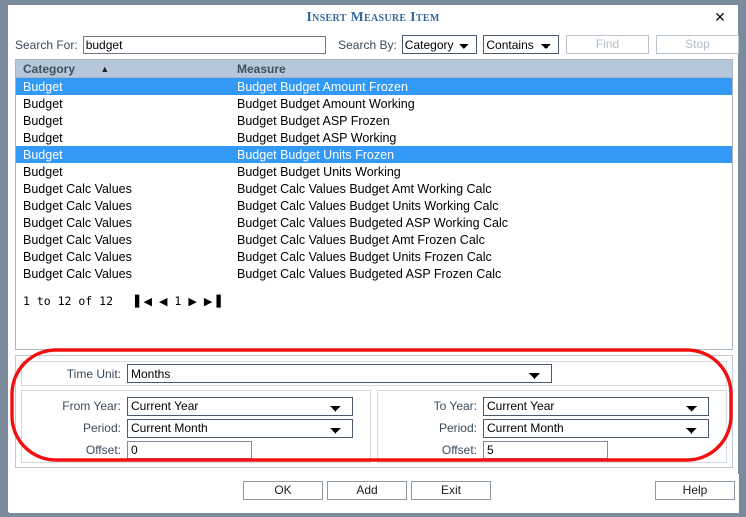  What do you see at coordinates (326, 103) in the screenshot?
I see `cell-measure: Budget Budget Amount Working` at bounding box center [326, 103].